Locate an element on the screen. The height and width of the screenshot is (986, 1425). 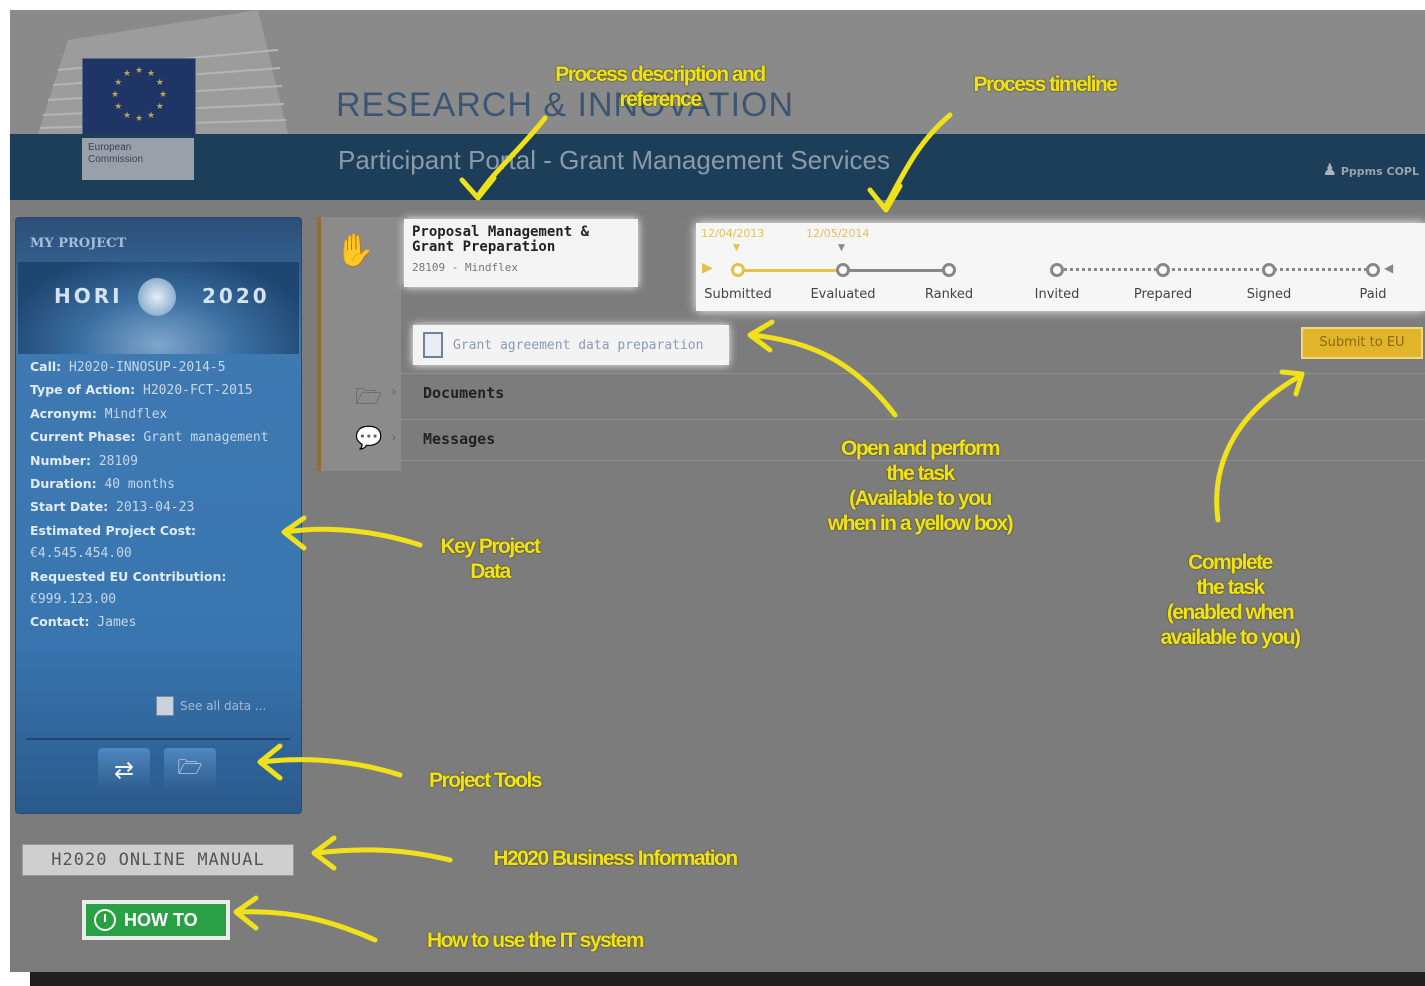
panel-divider is located at coordinates (158, 739).